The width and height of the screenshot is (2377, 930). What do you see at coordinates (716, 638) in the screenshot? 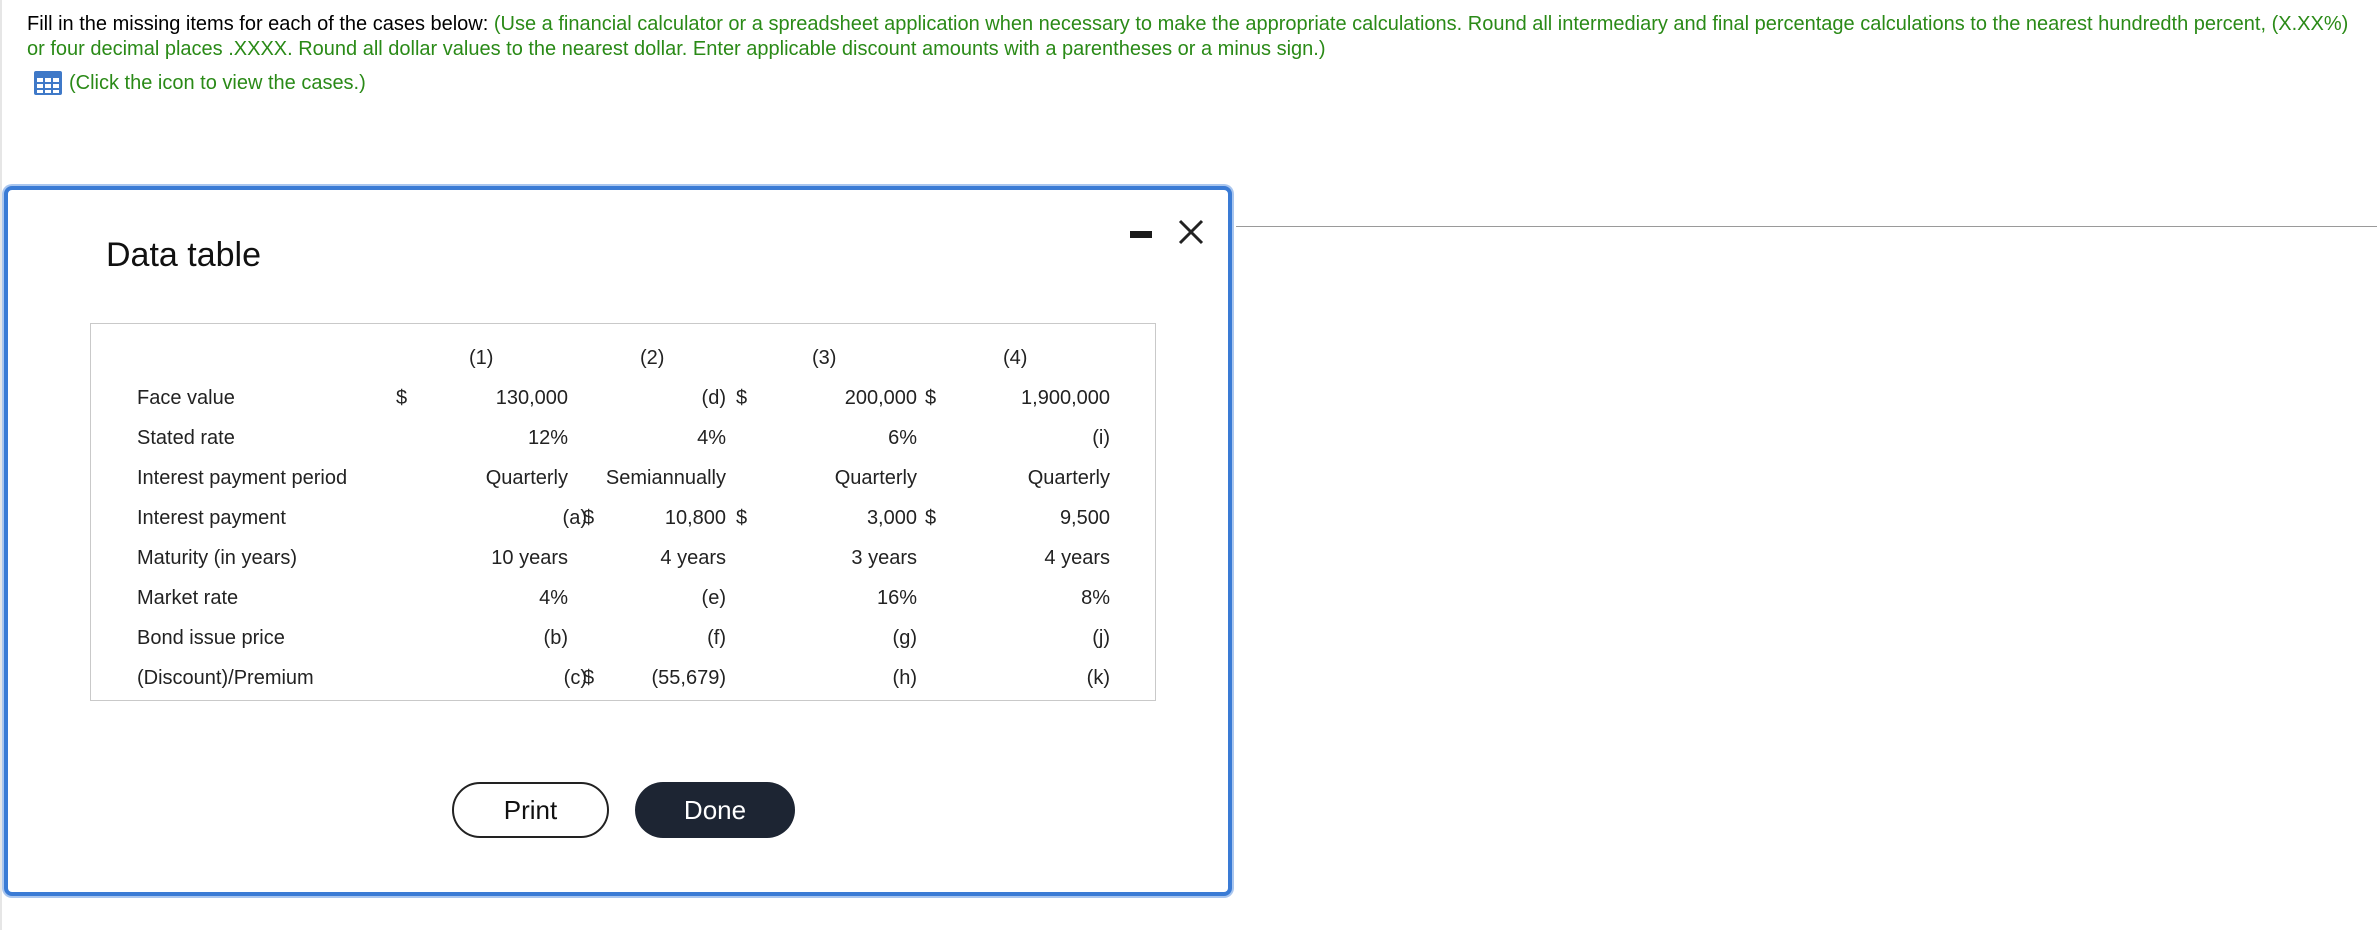
I see `table-cell: (f)` at bounding box center [716, 638].